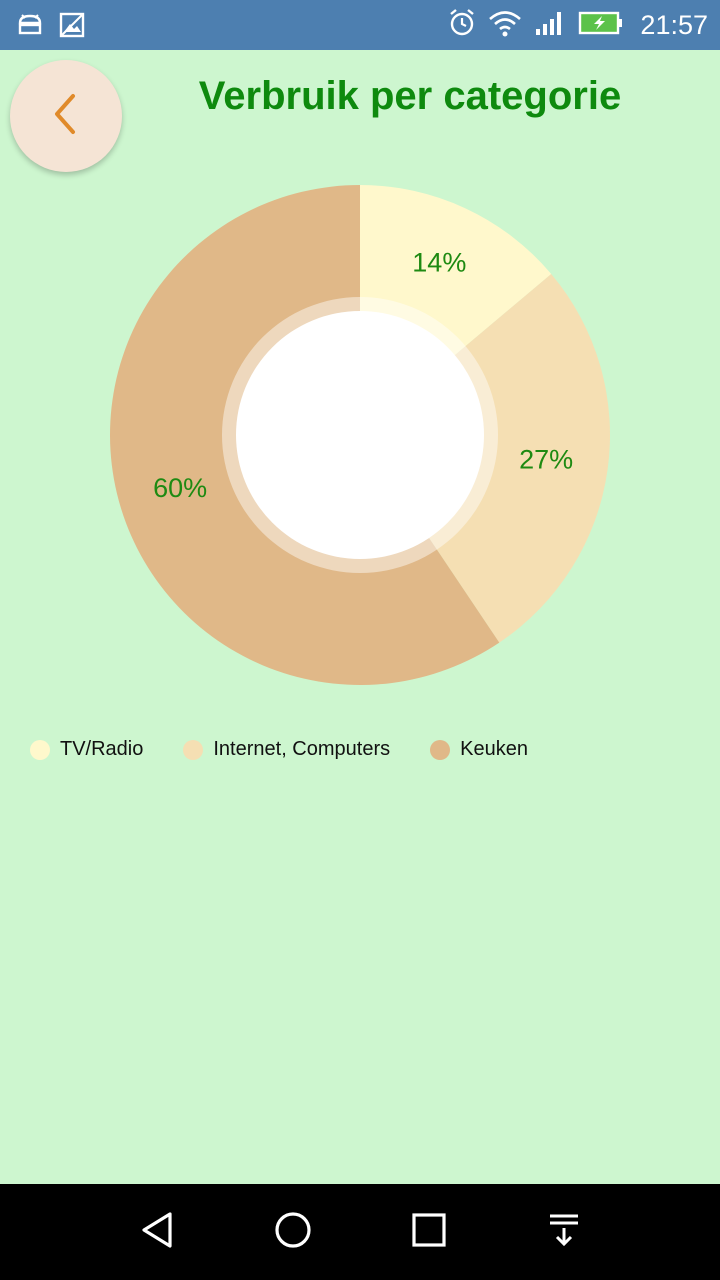 The height and width of the screenshot is (1280, 720). I want to click on legend-label: Keuken, so click(494, 749).